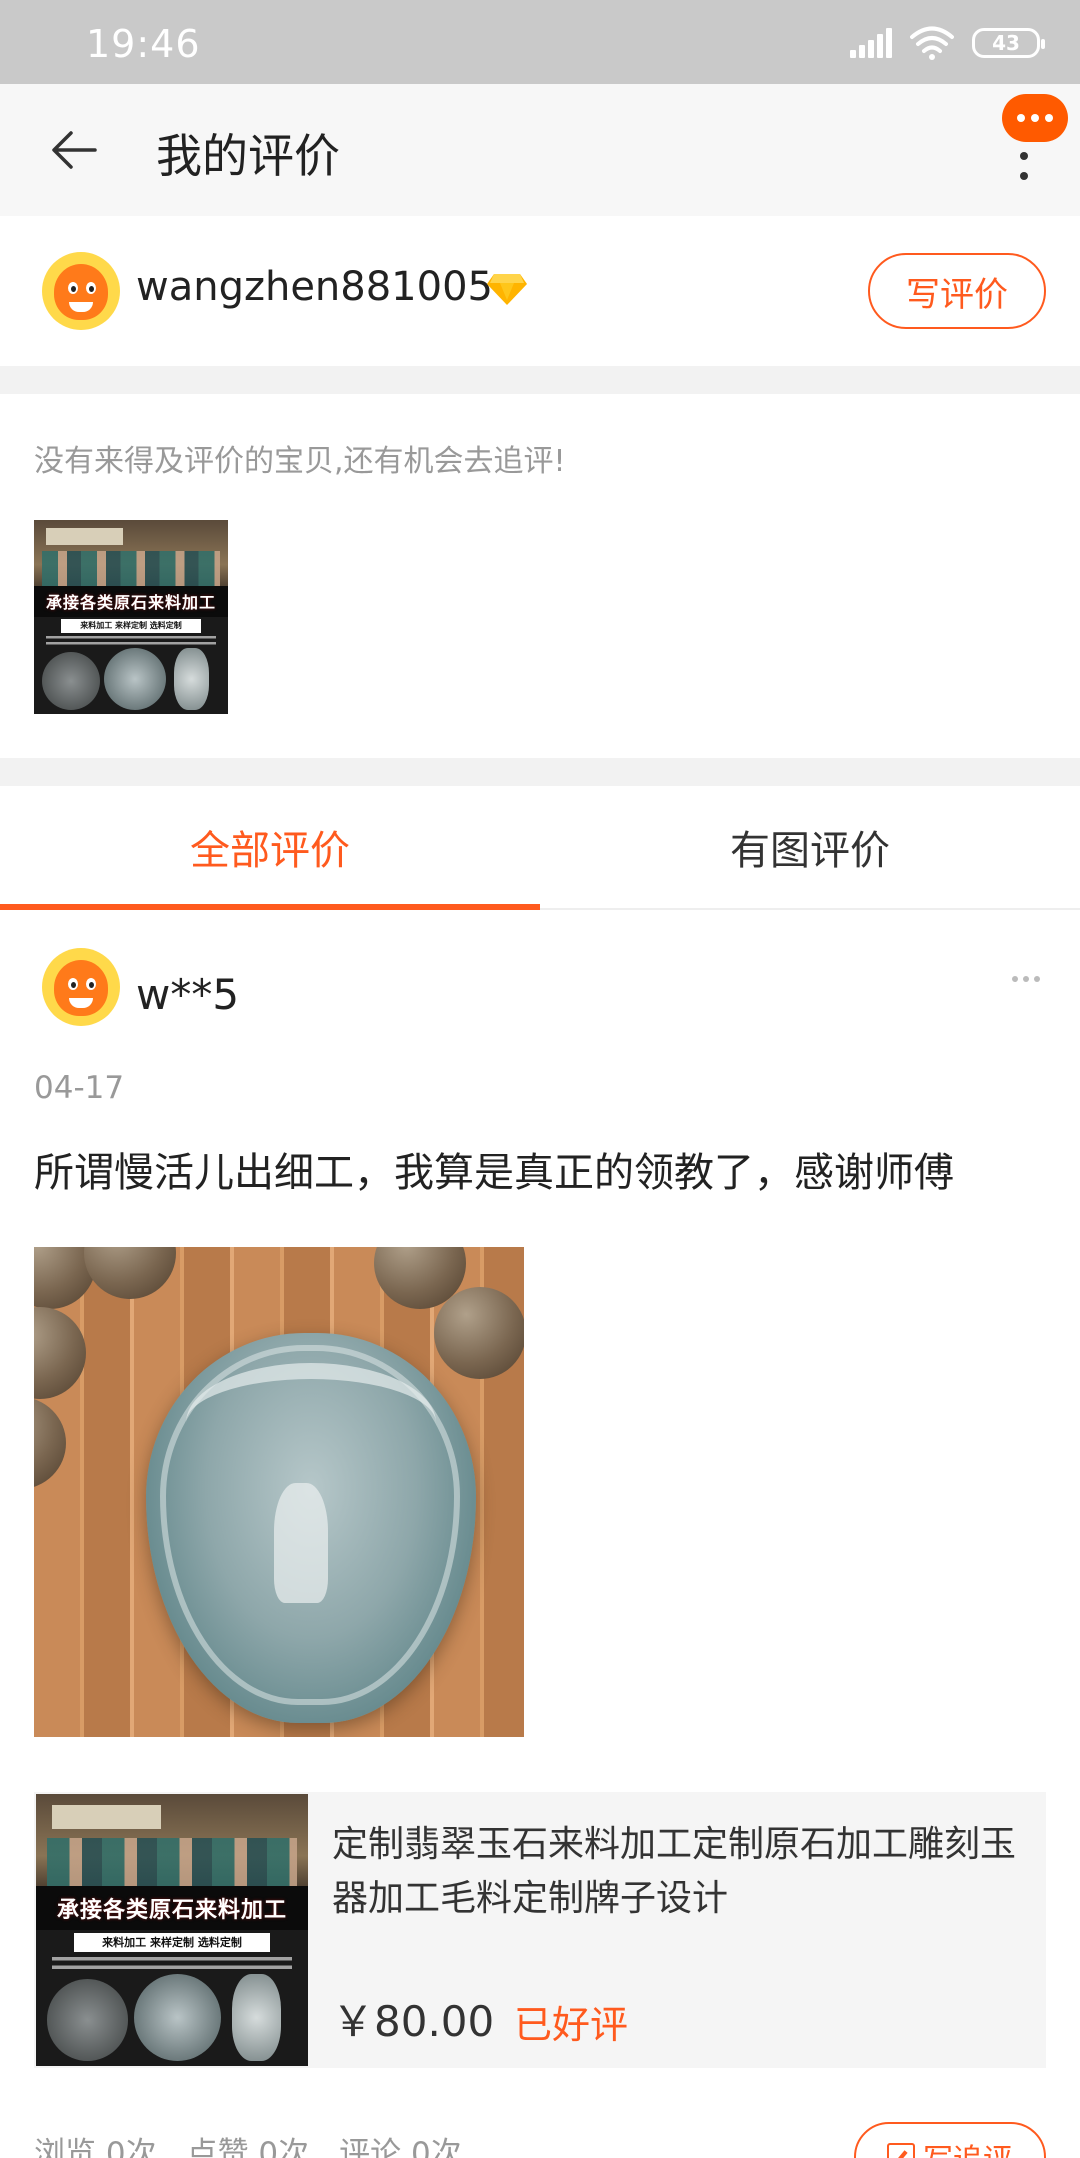 Image resolution: width=1080 pixels, height=2158 pixels. What do you see at coordinates (540, 42) in the screenshot?
I see `status-bar: 19:46 43` at bounding box center [540, 42].